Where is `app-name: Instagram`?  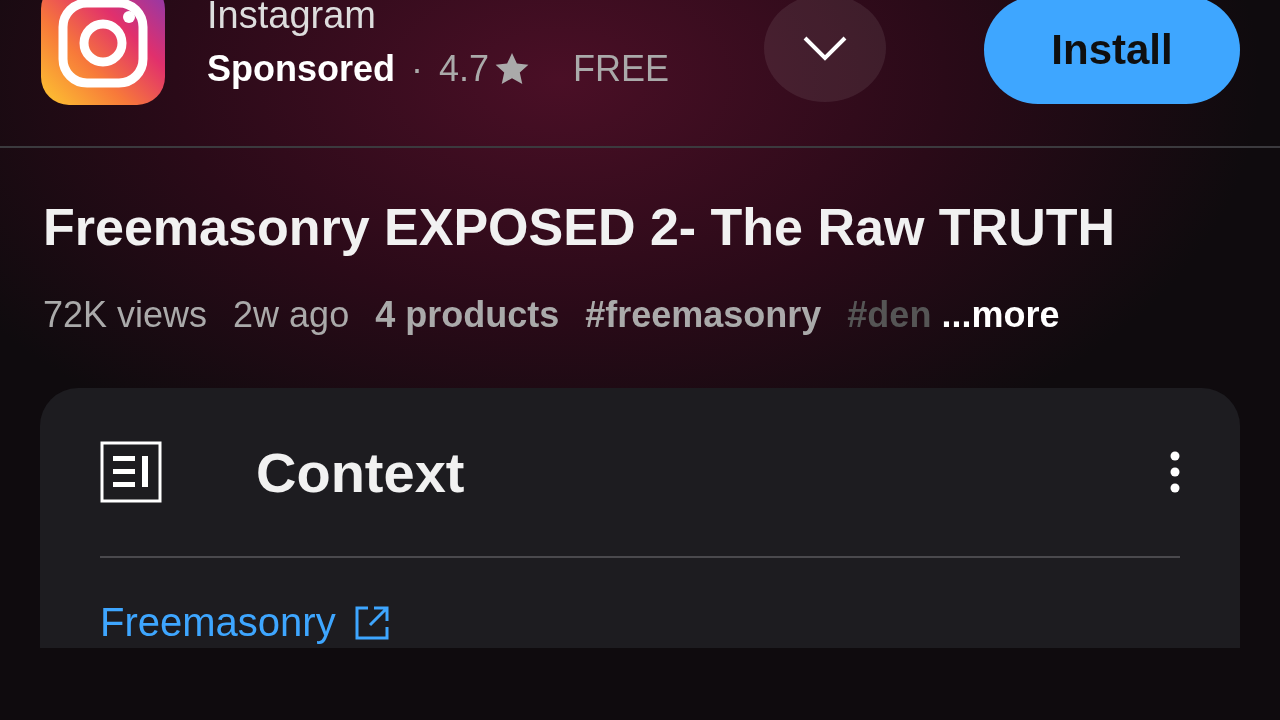
app-name: Instagram is located at coordinates (292, 19).